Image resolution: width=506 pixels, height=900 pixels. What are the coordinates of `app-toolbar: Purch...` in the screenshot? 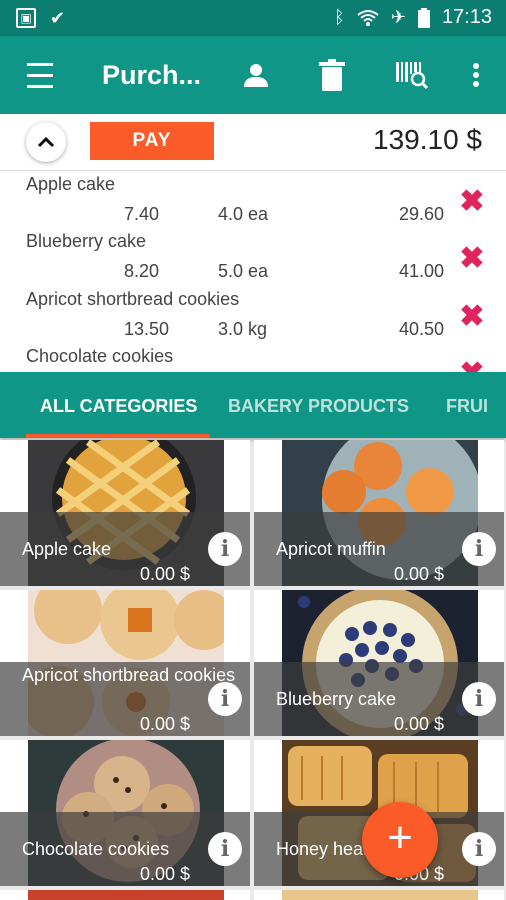 It's located at (253, 75).